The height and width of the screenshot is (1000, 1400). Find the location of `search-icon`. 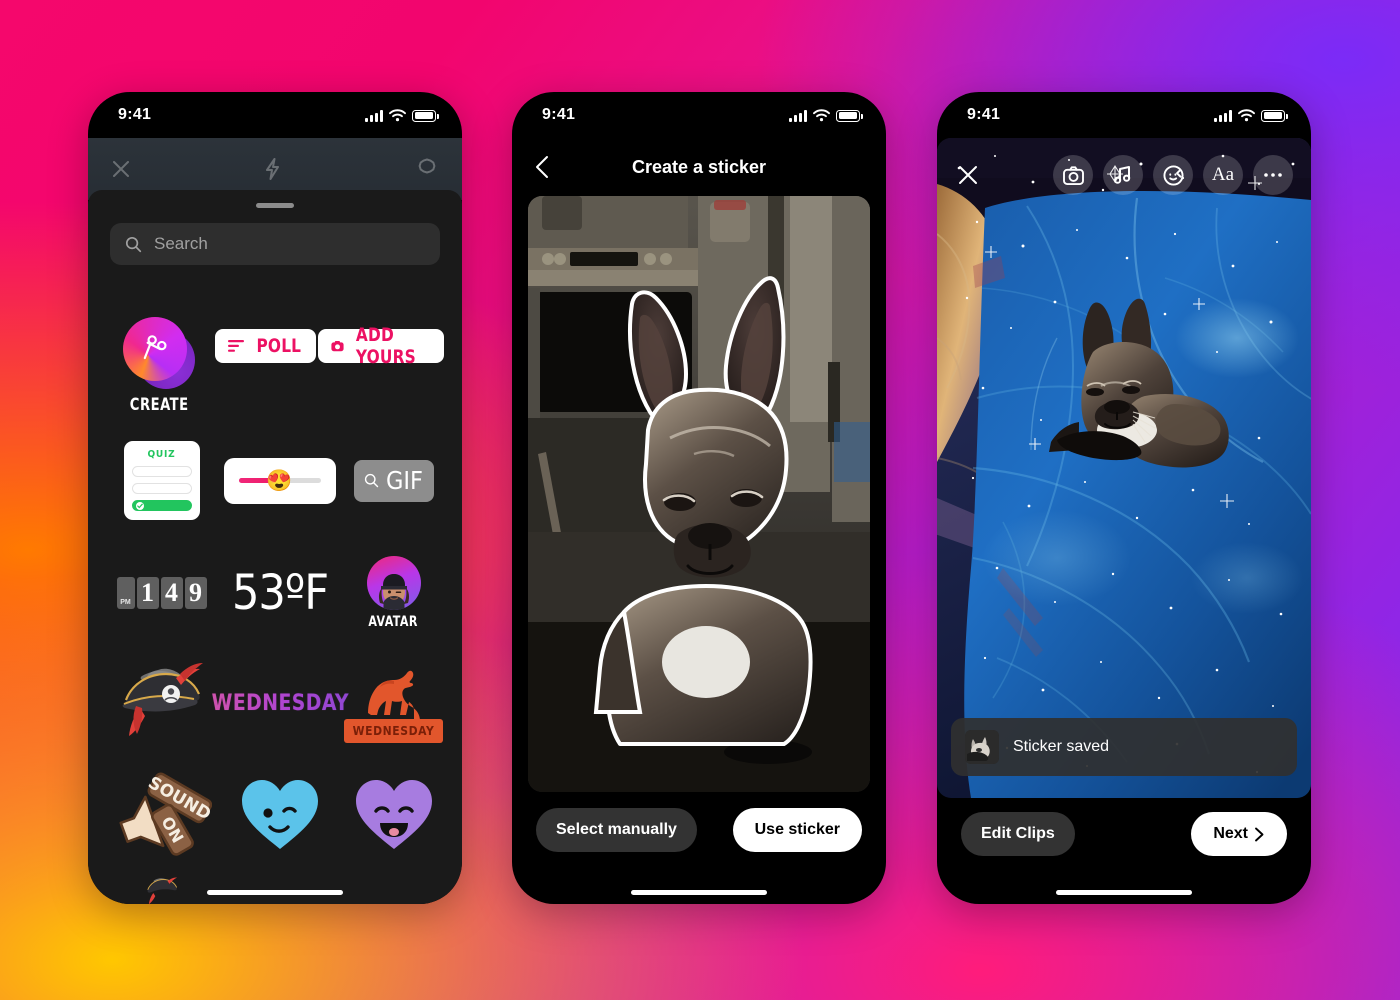

search-icon is located at coordinates (133, 244).